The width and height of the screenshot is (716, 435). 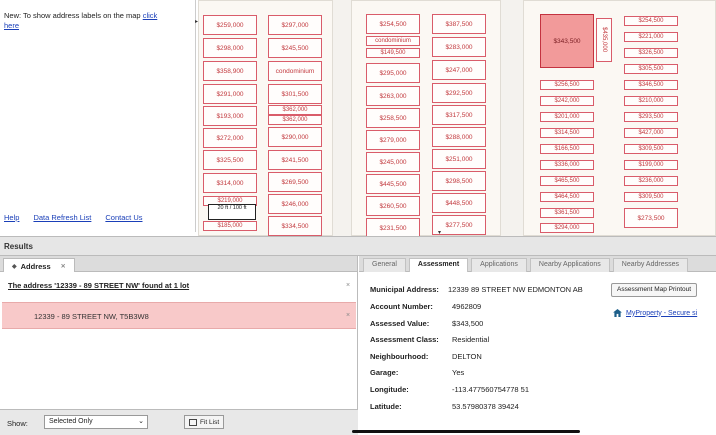 I want to click on field-label: Assessed Value:, so click(x=400, y=323).